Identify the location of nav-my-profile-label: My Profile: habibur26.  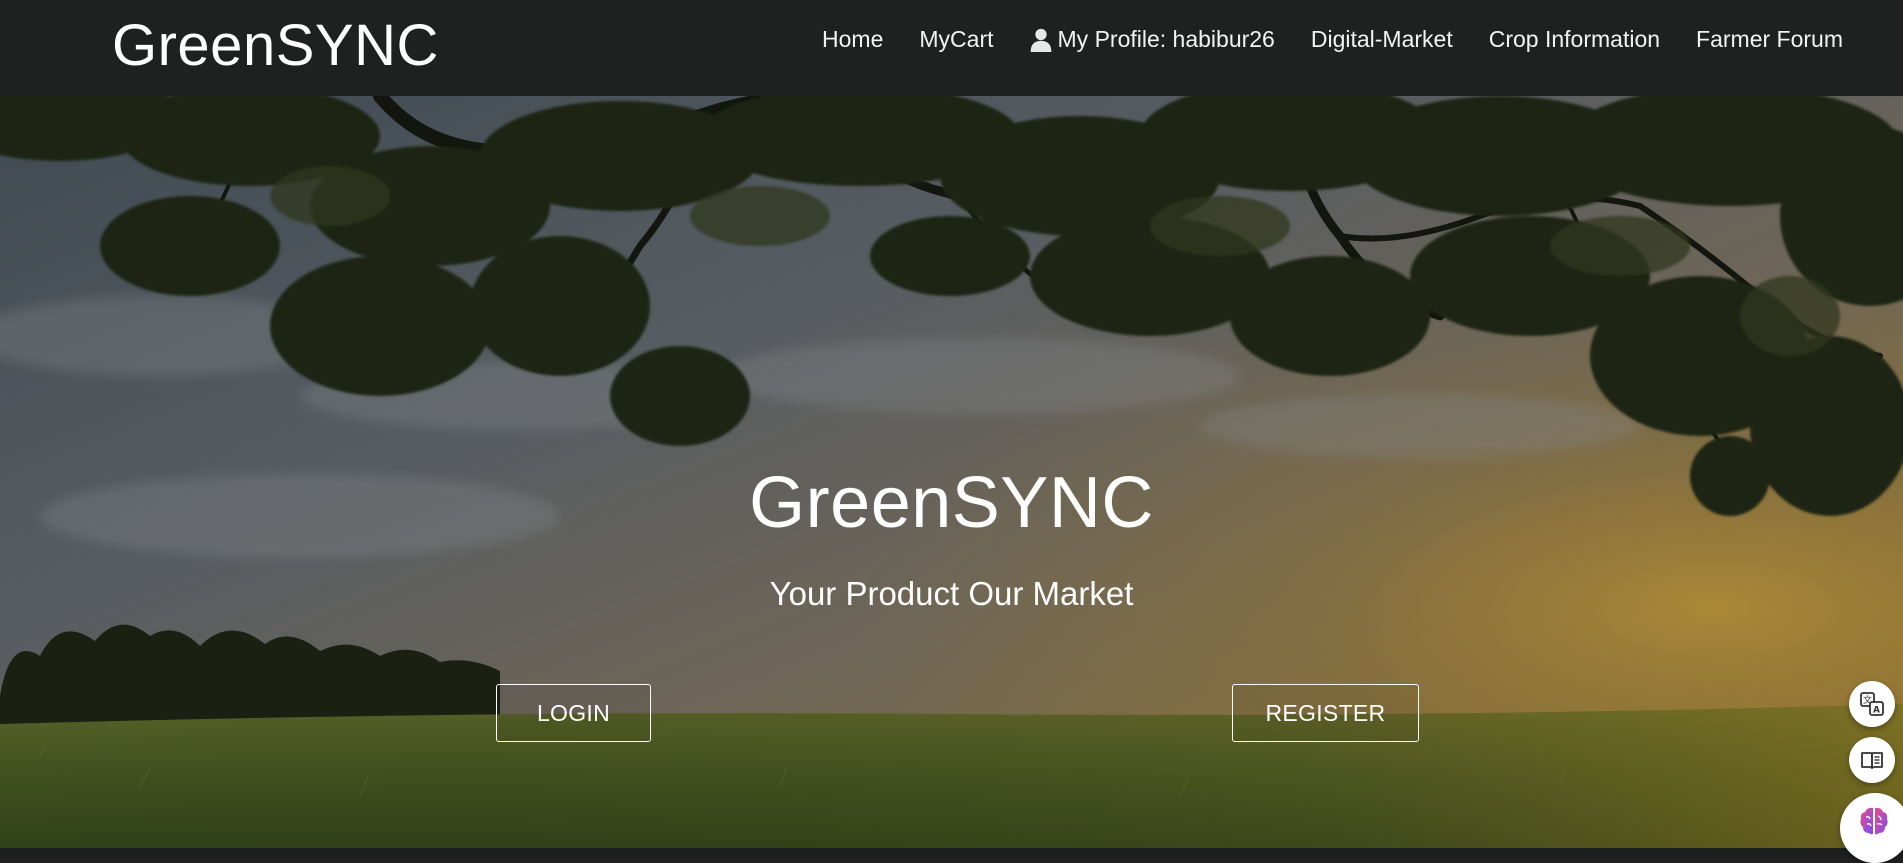
(1166, 39).